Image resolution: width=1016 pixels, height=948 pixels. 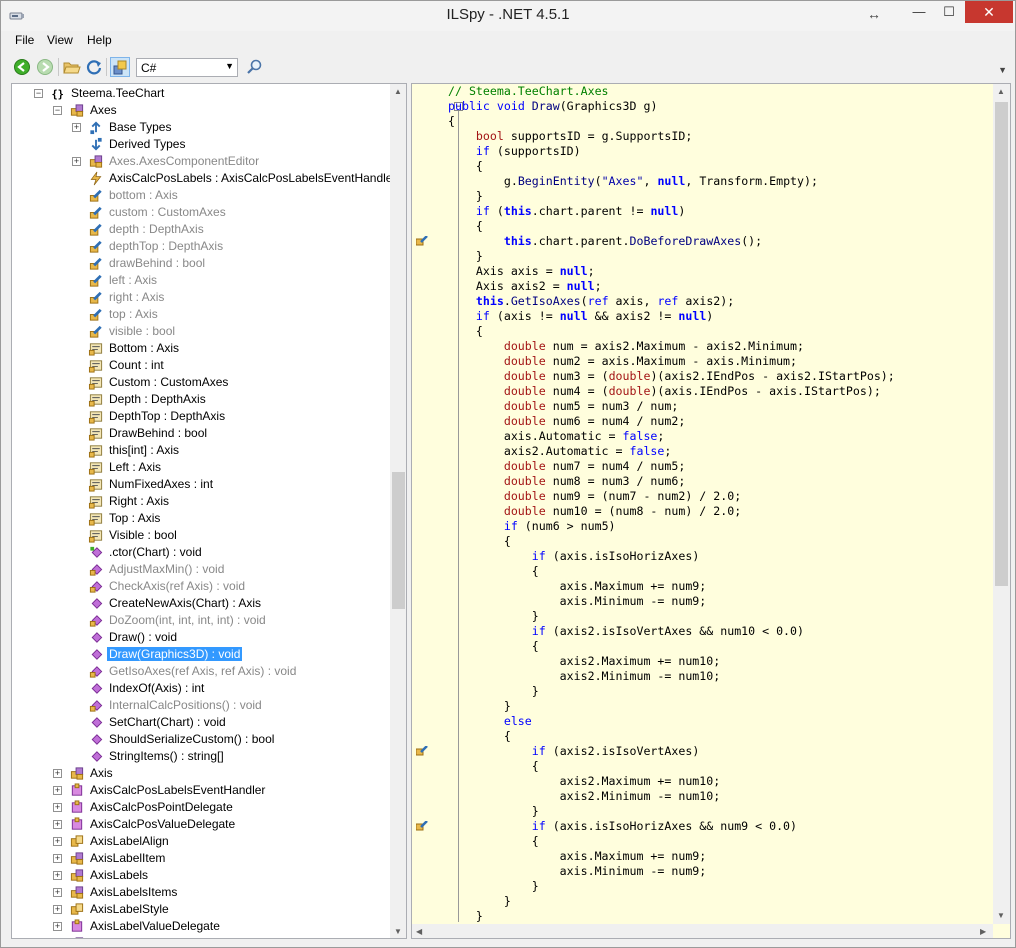 I want to click on maximize-button: ☐, so click(x=949, y=12).